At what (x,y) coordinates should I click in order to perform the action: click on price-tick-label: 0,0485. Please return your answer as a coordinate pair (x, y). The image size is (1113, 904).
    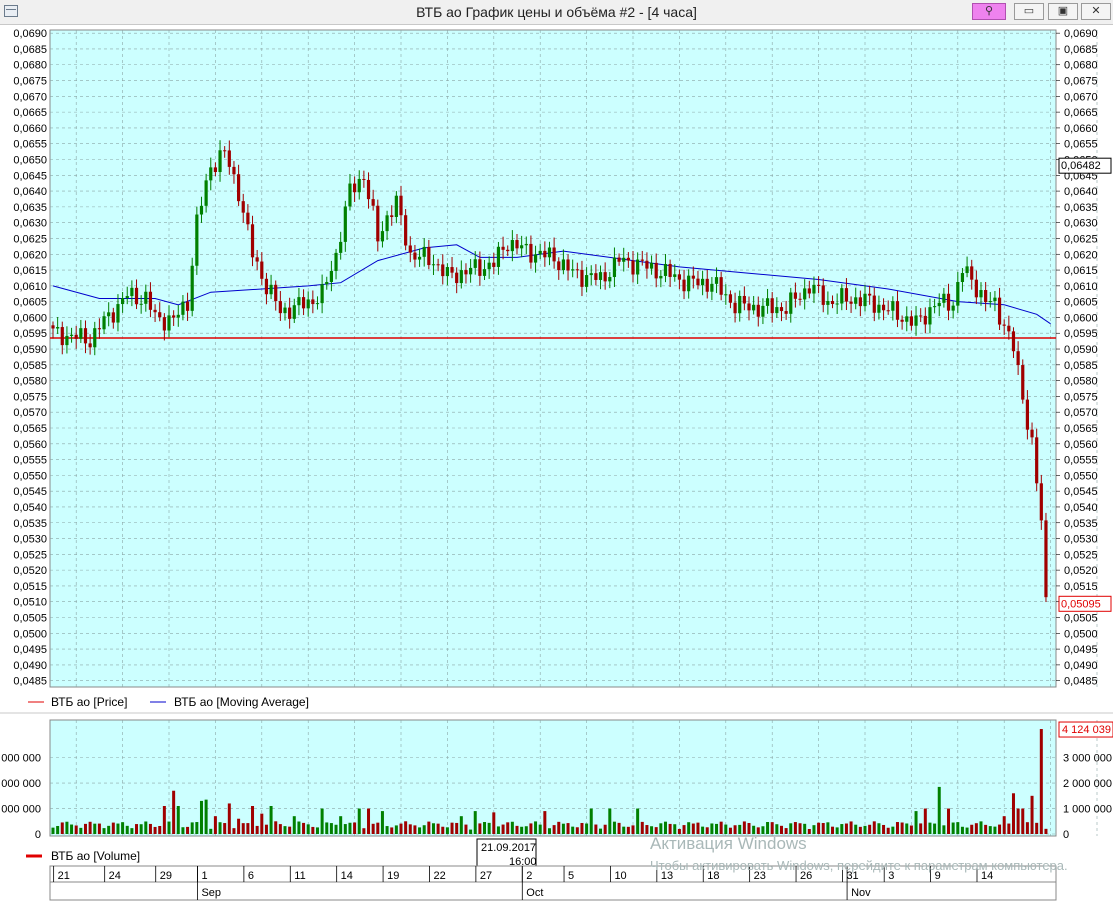
    Looking at the image, I should click on (1081, 682).